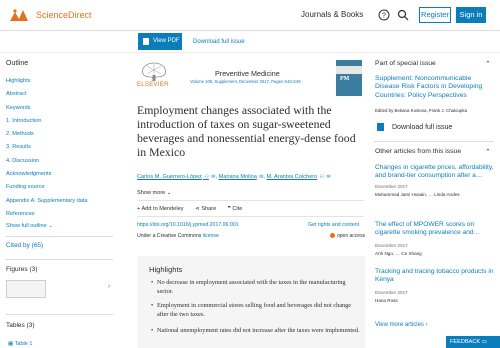  What do you see at coordinates (292, 177) in the screenshot?
I see `author-link: M. Arantxa Colchero` at bounding box center [292, 177].